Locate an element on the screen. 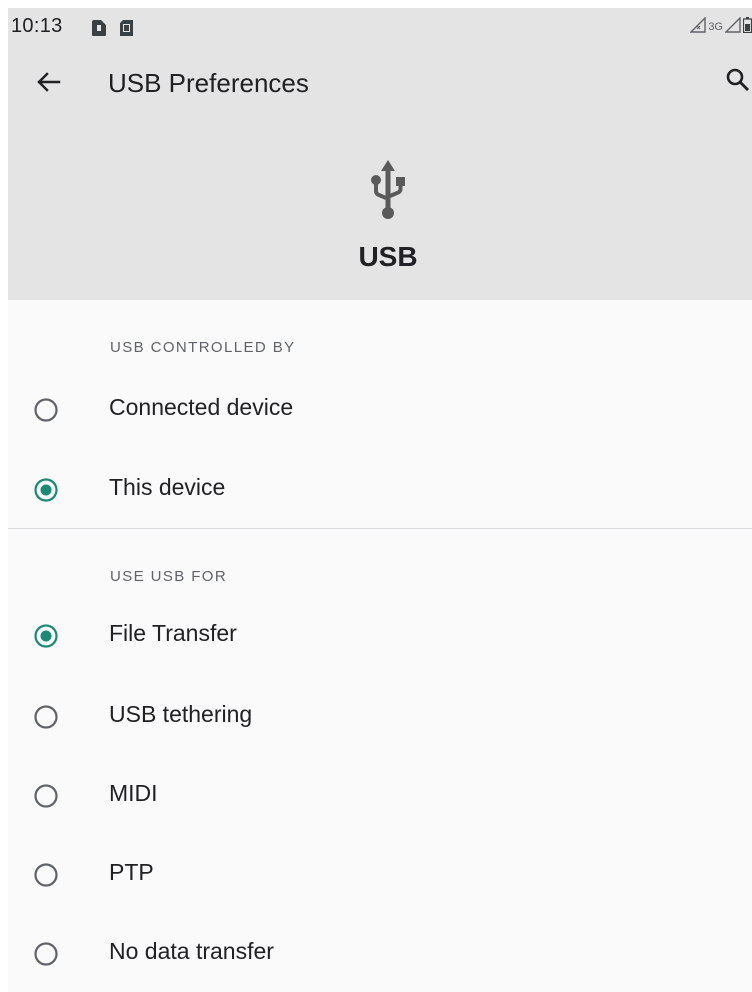 The height and width of the screenshot is (992, 752). sd-card-icon is located at coordinates (126, 30).